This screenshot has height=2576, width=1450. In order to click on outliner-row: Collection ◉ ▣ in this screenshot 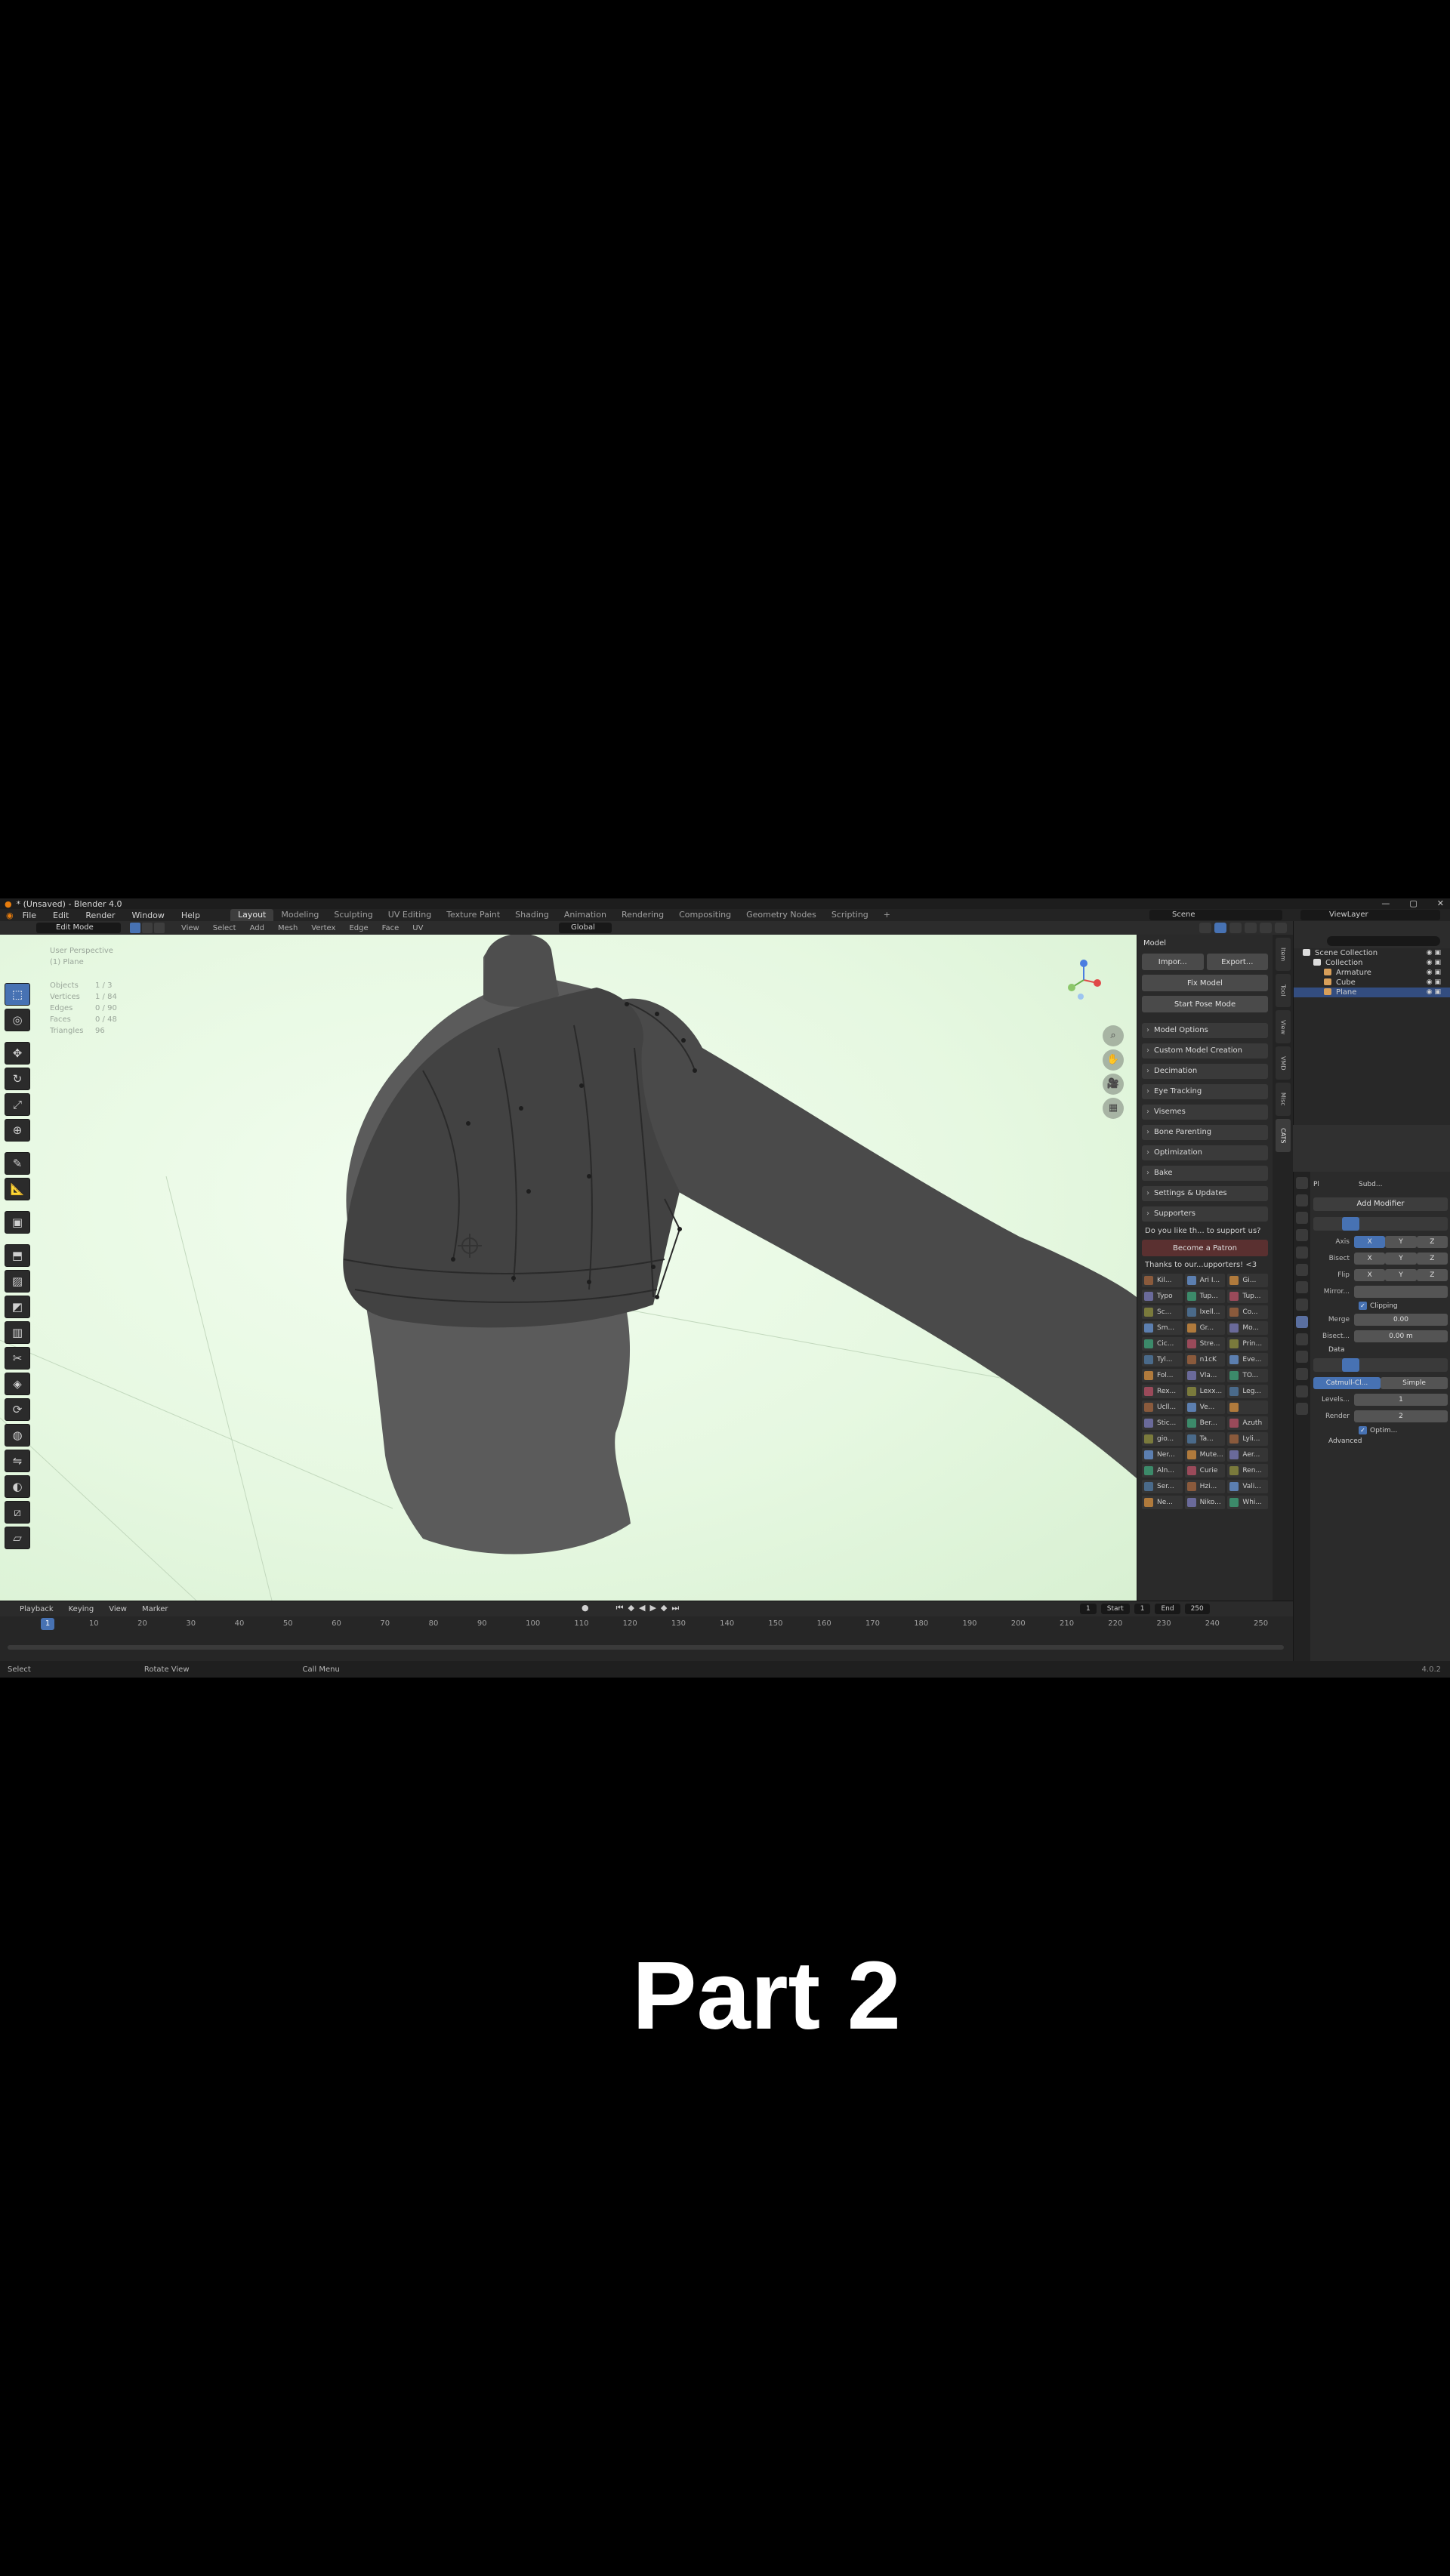, I will do `click(1372, 963)`.